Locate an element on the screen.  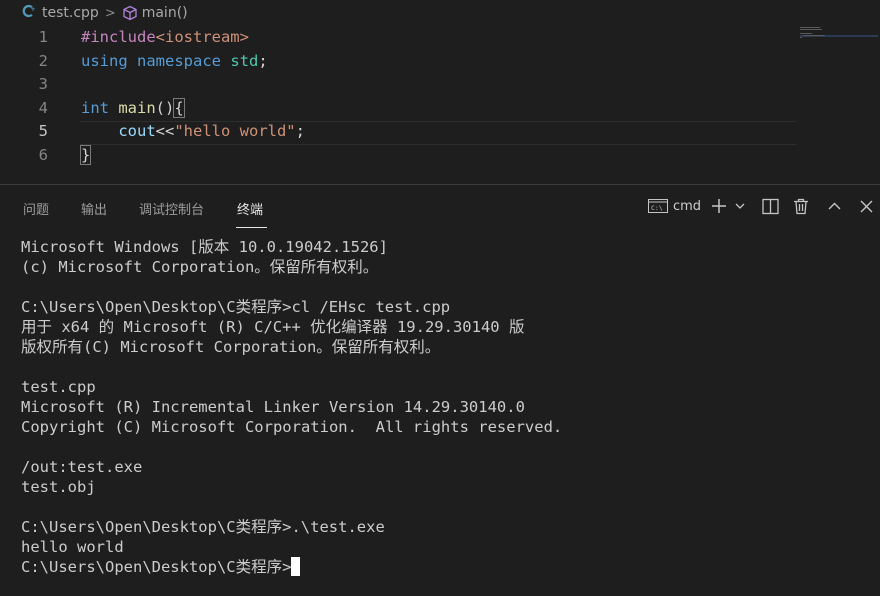
terminal-line-text: hello world is located at coordinates (72, 547).